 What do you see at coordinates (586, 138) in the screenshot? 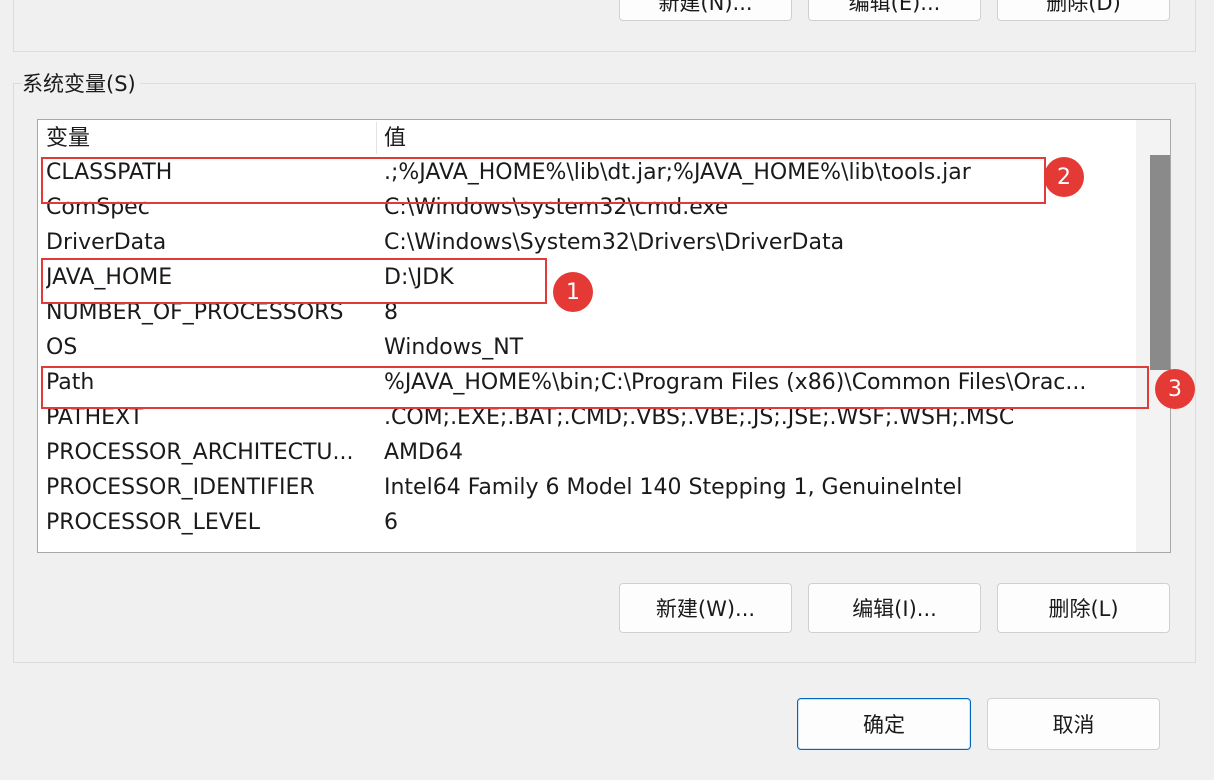
I see `list-header: 变量 值` at bounding box center [586, 138].